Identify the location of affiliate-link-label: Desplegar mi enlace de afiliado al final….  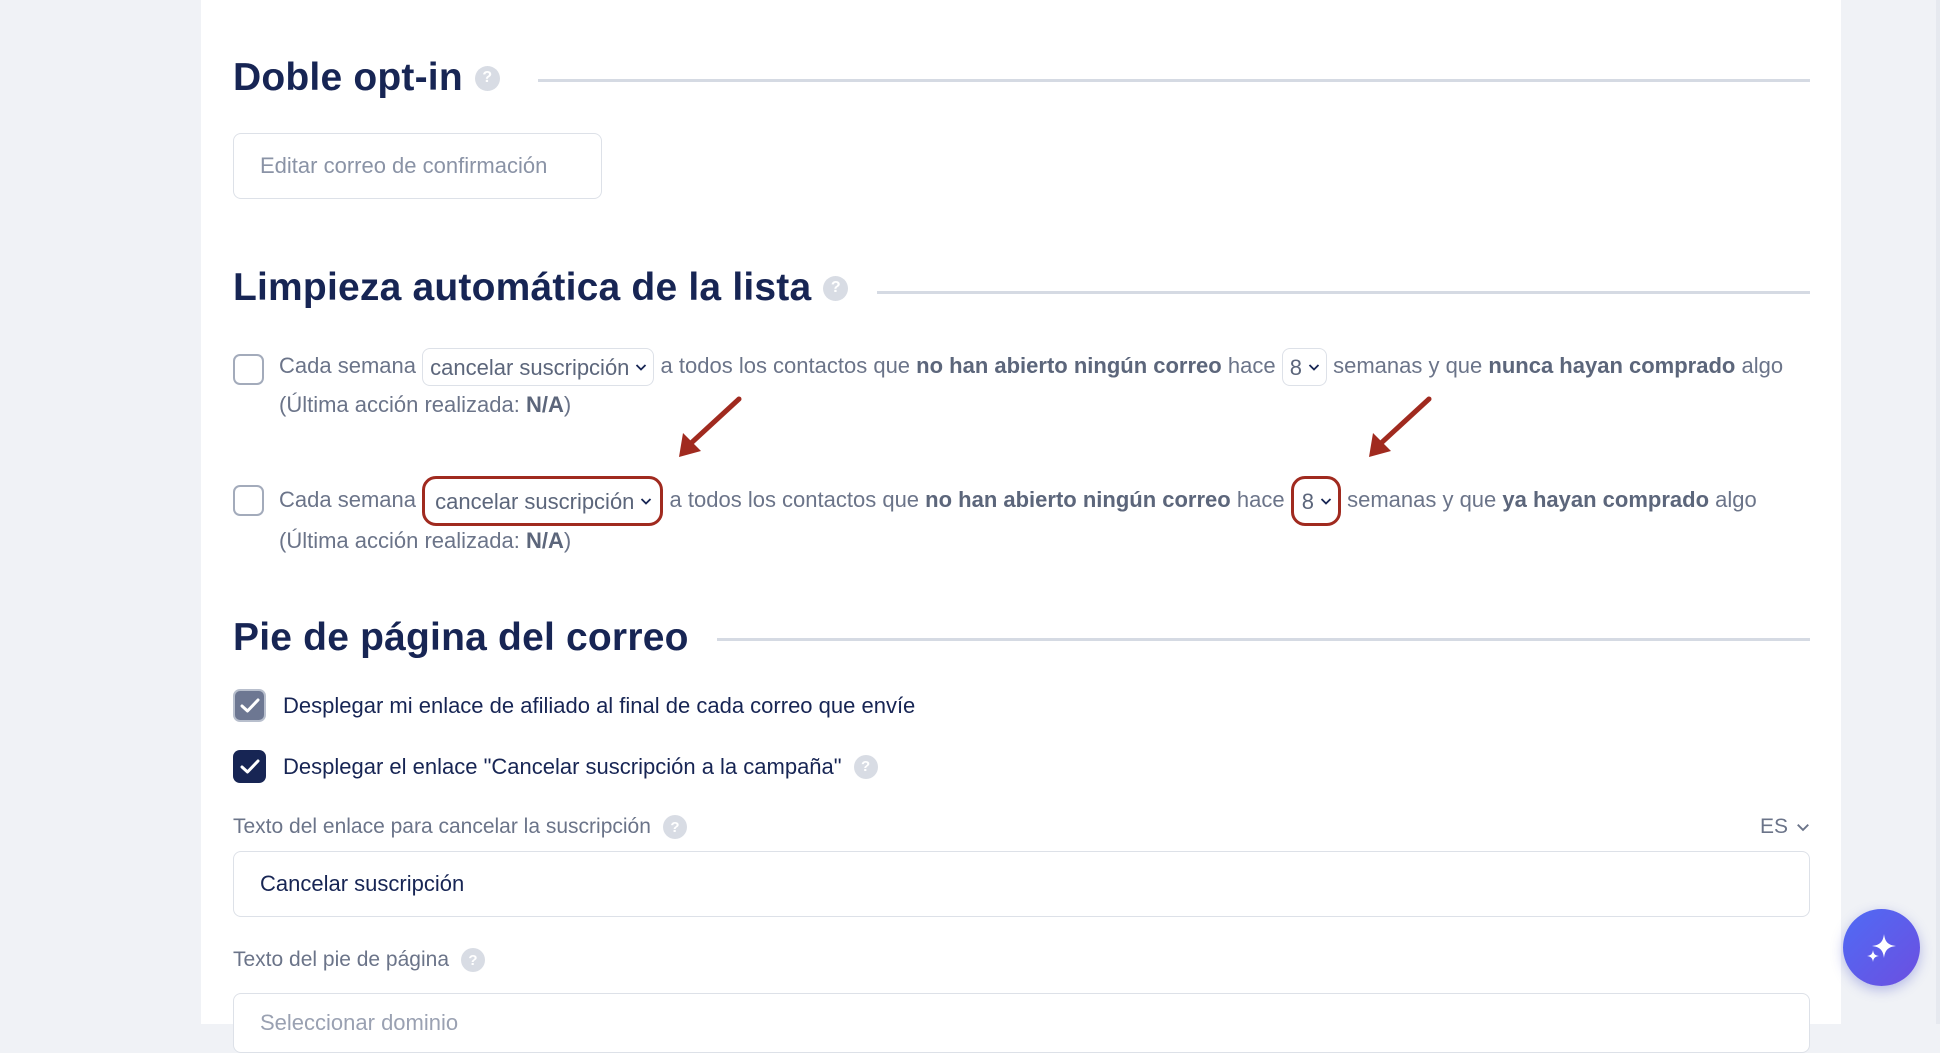
(599, 705).